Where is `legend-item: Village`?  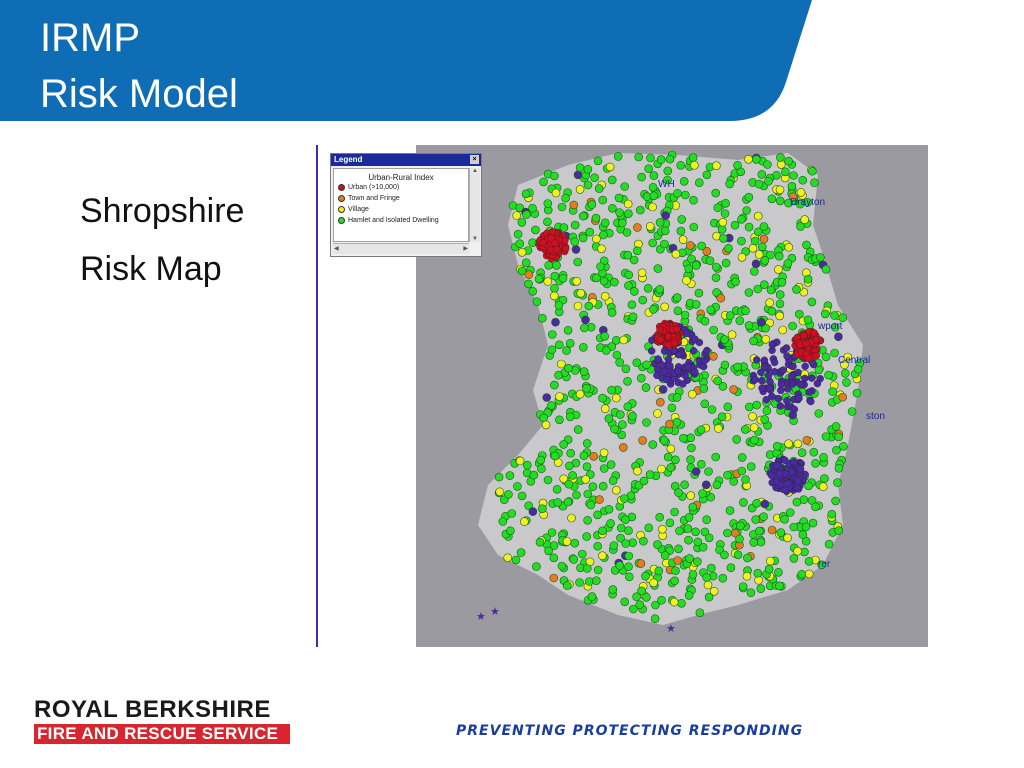 legend-item: Village is located at coordinates (403, 209).